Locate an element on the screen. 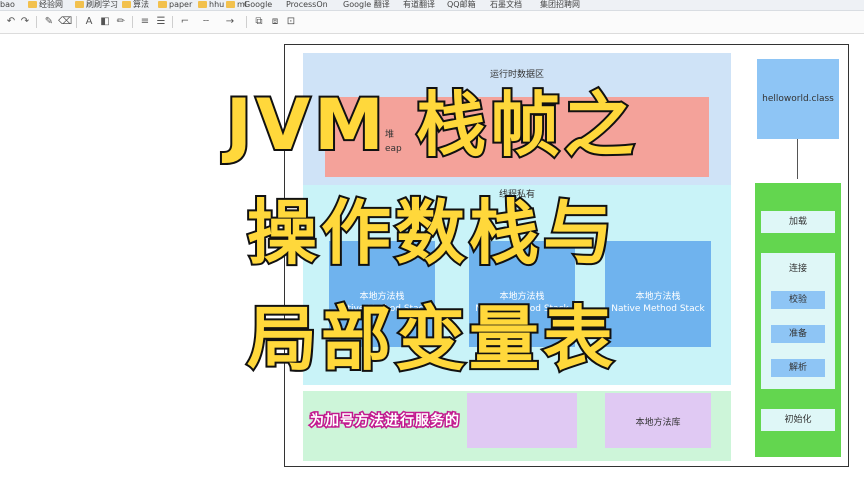 This screenshot has width=864, height=486. bookmark-label: hhu is located at coordinates (217, 4).